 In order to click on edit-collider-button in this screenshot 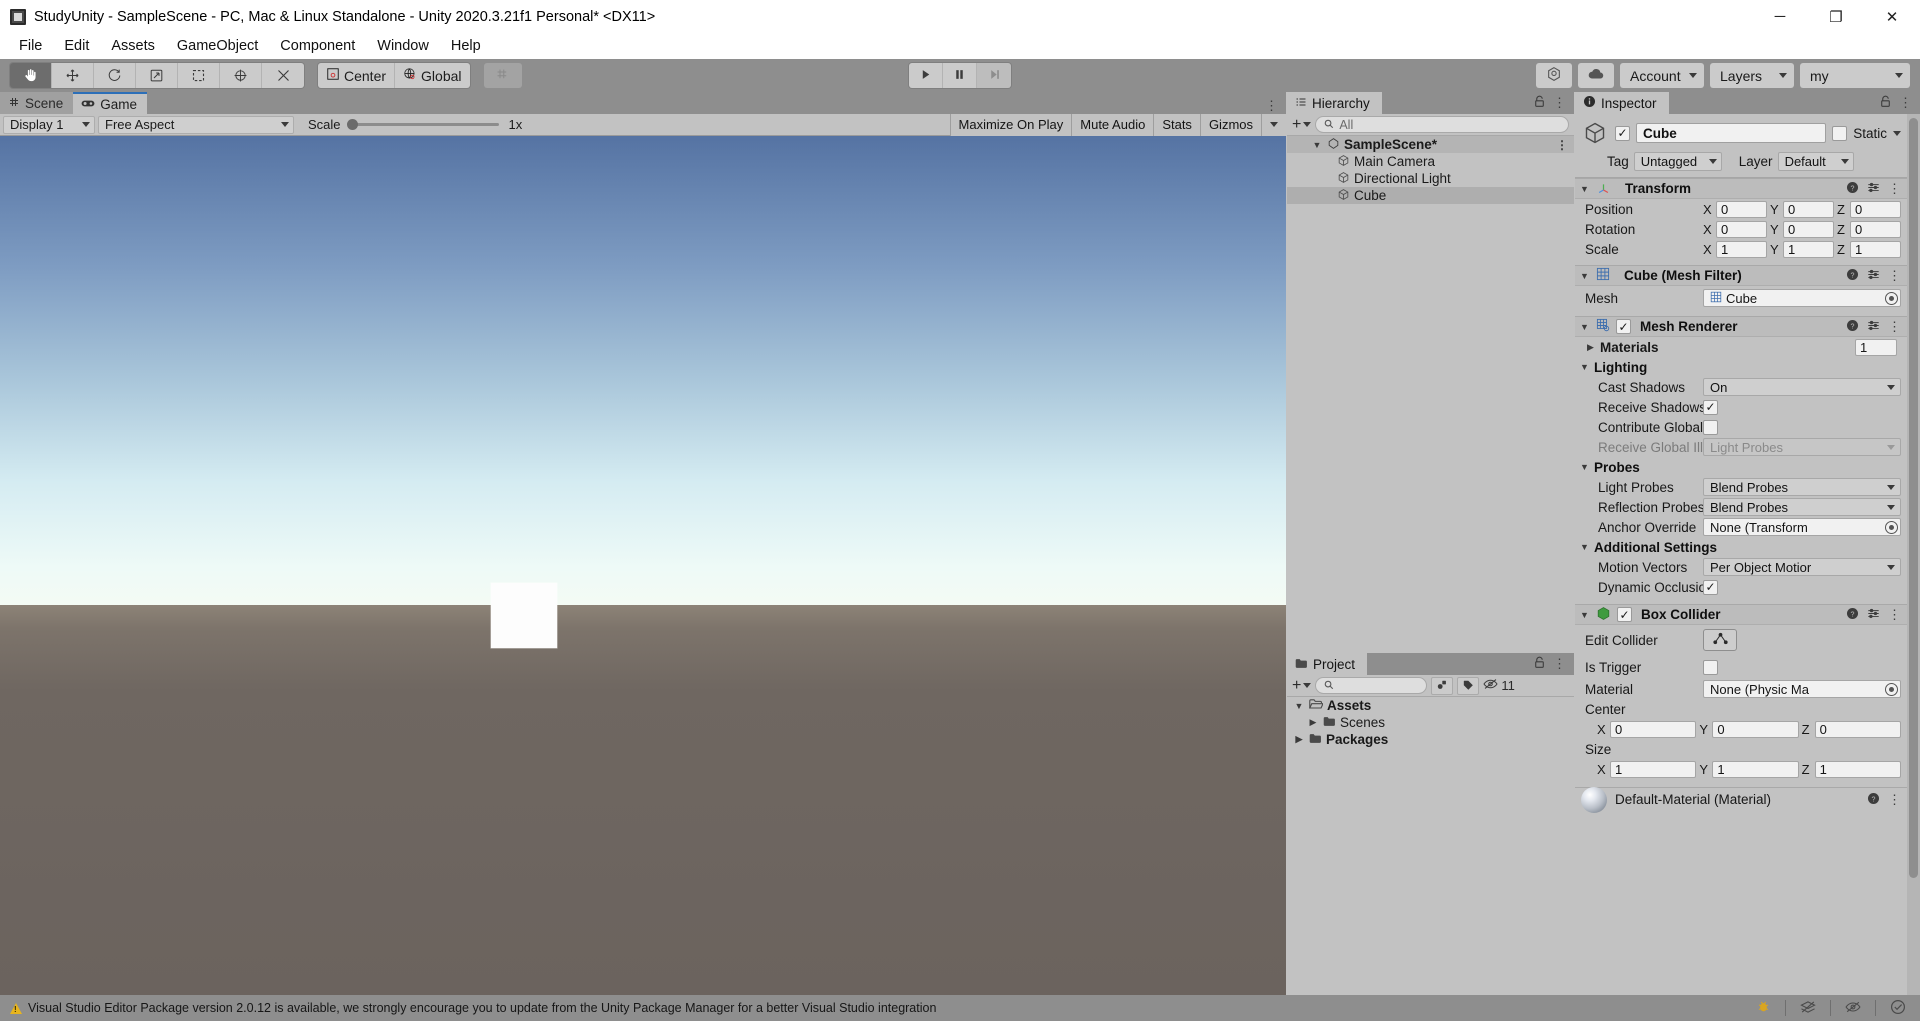, I will do `click(1720, 640)`.